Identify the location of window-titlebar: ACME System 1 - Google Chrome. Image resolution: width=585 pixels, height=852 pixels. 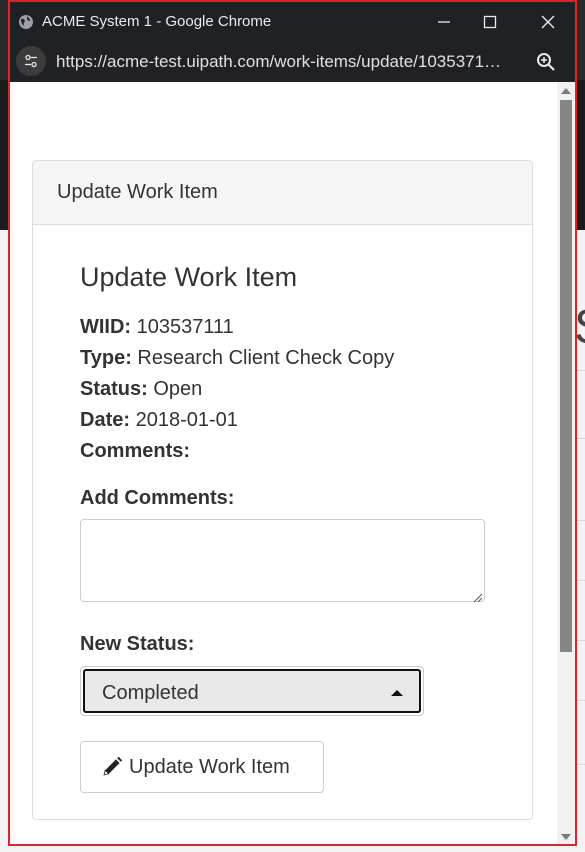
(292, 21).